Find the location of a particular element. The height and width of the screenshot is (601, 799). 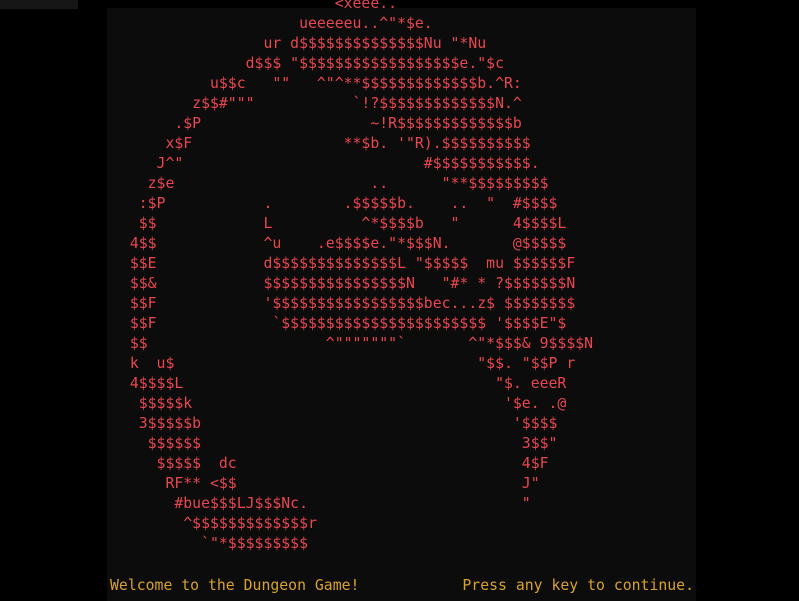

ascii-art-line: z$e .. "**$$$$$$$$$ is located at coordinates (330, 183).